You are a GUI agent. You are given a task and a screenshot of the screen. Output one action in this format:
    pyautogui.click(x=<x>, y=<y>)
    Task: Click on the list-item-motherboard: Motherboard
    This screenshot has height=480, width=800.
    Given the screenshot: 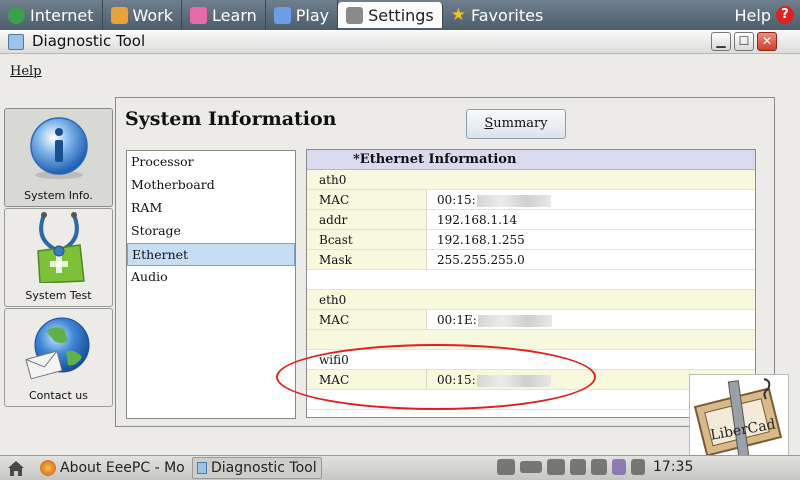 What is the action you would take?
    pyautogui.click(x=211, y=185)
    